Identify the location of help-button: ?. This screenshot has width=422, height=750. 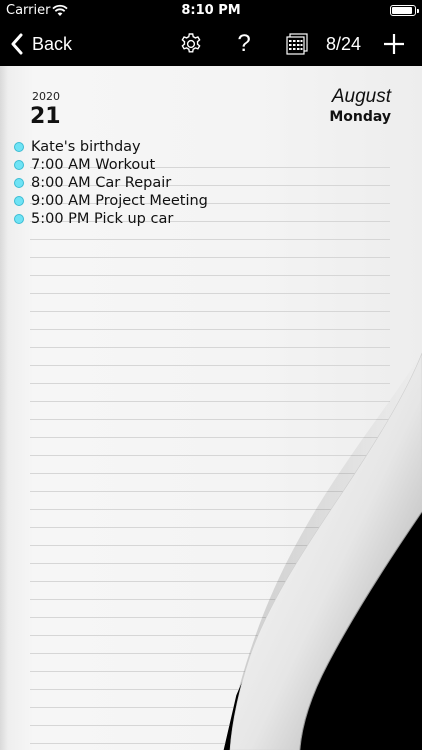
(244, 43).